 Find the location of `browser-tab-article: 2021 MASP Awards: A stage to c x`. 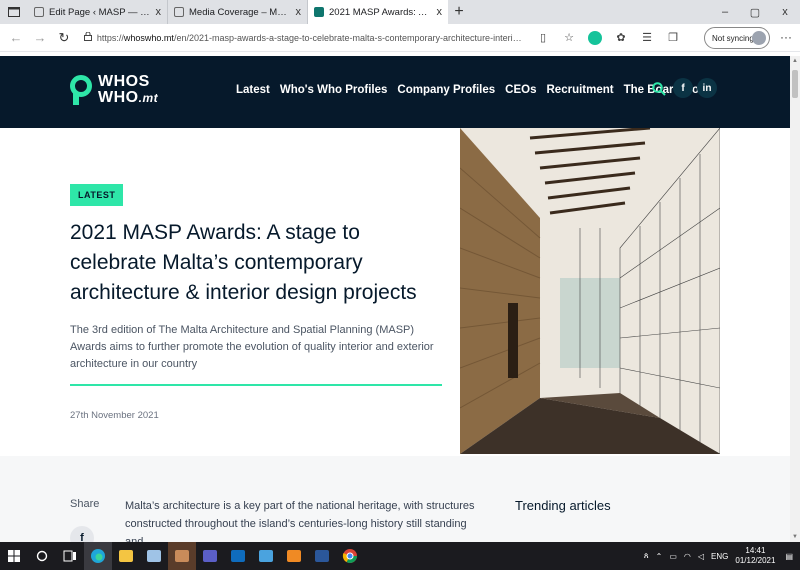

browser-tab-article: 2021 MASP Awards: A stage to c x is located at coordinates (378, 12).